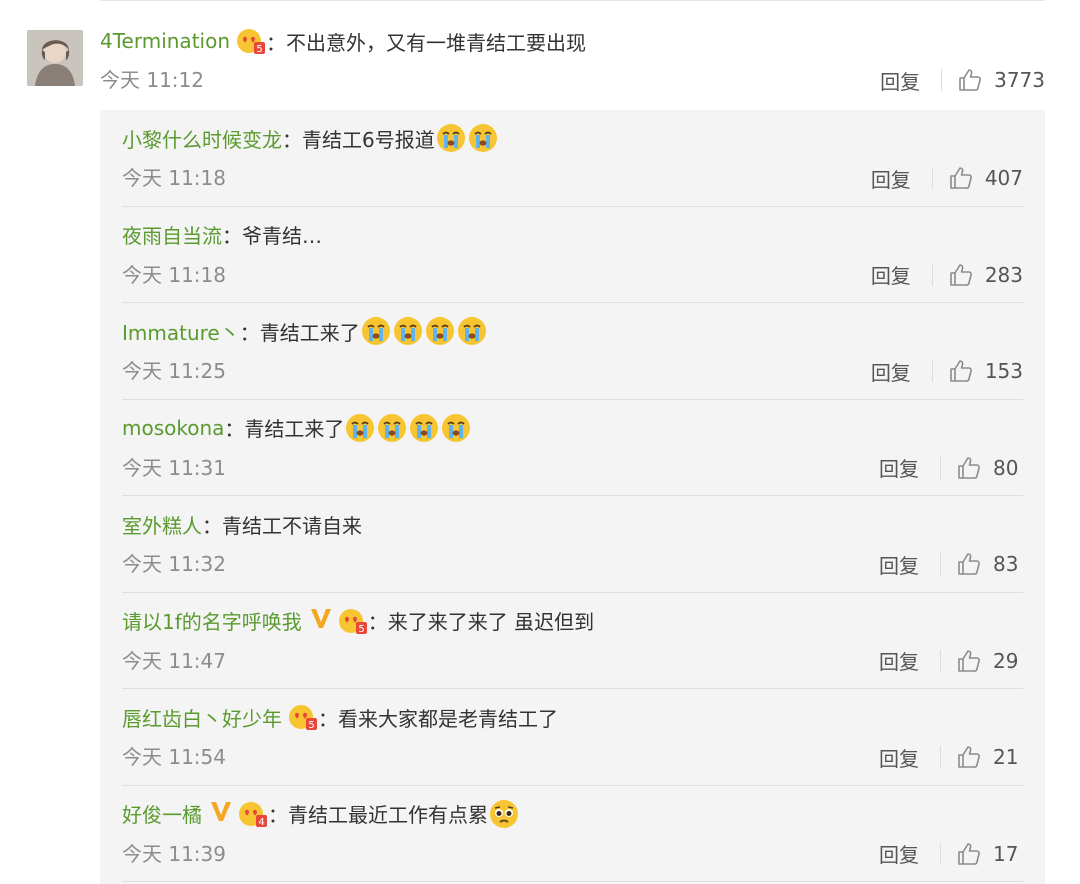 The width and height of the screenshot is (1080, 884). I want to click on reply-line: mosokona：青结工来了, so click(297, 428).